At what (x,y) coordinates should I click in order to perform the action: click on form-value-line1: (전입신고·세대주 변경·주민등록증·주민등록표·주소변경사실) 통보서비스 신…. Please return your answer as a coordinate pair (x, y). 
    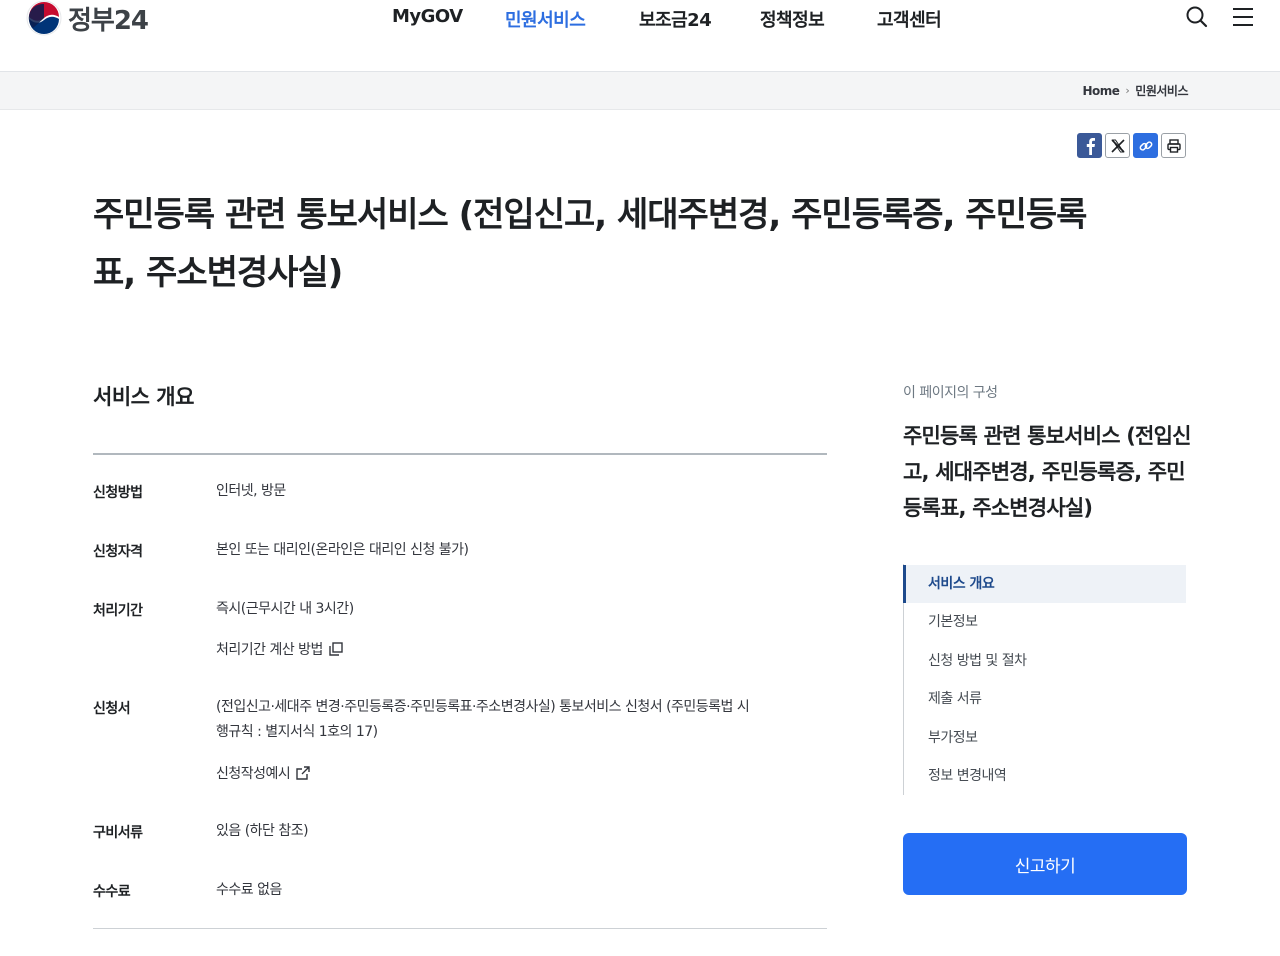
    Looking at the image, I should click on (483, 707).